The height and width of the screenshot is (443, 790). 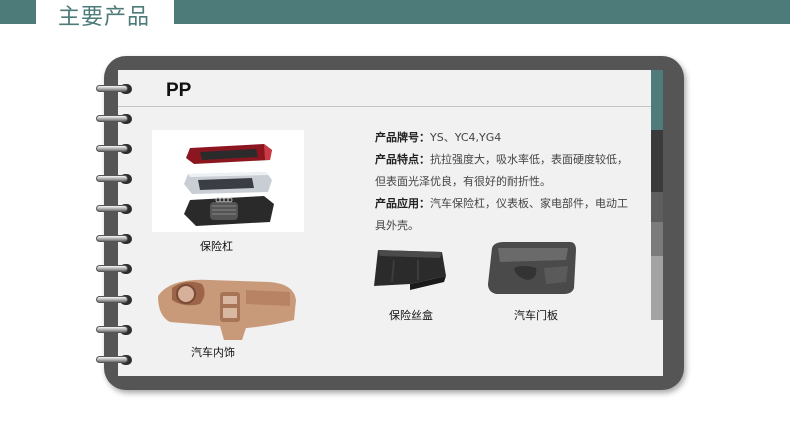 I want to click on card-title: PP, so click(x=179, y=90).